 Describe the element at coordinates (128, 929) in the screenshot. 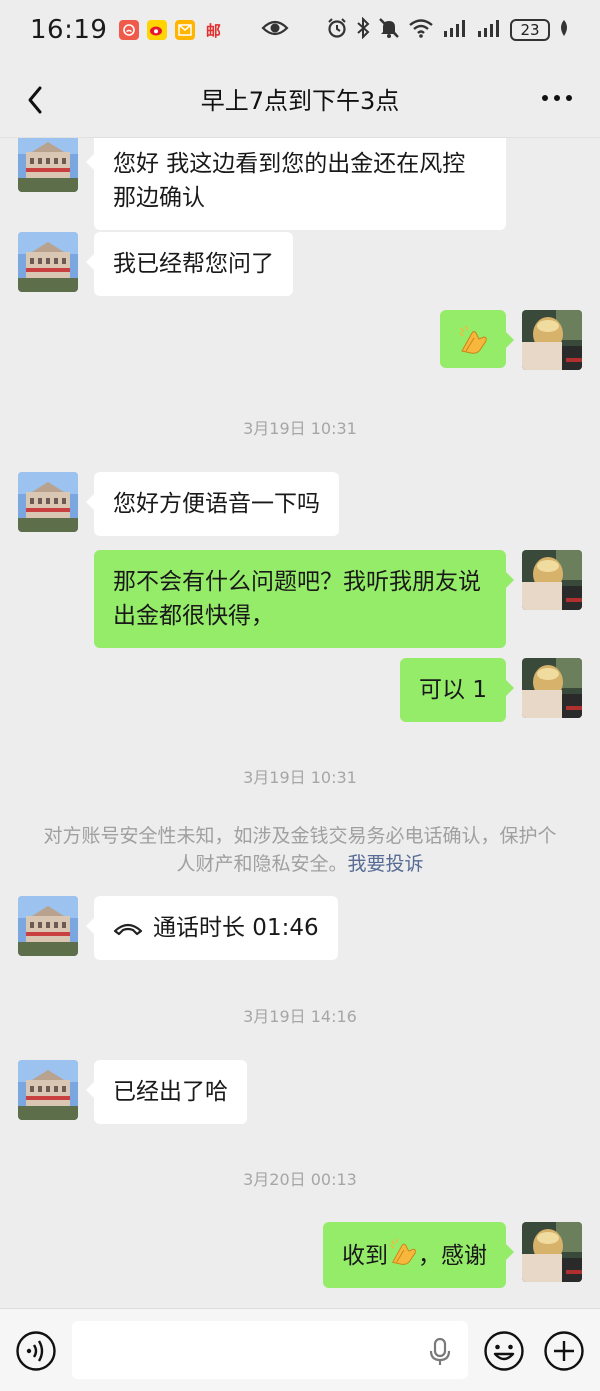

I see `phone-hangup-icon` at that location.